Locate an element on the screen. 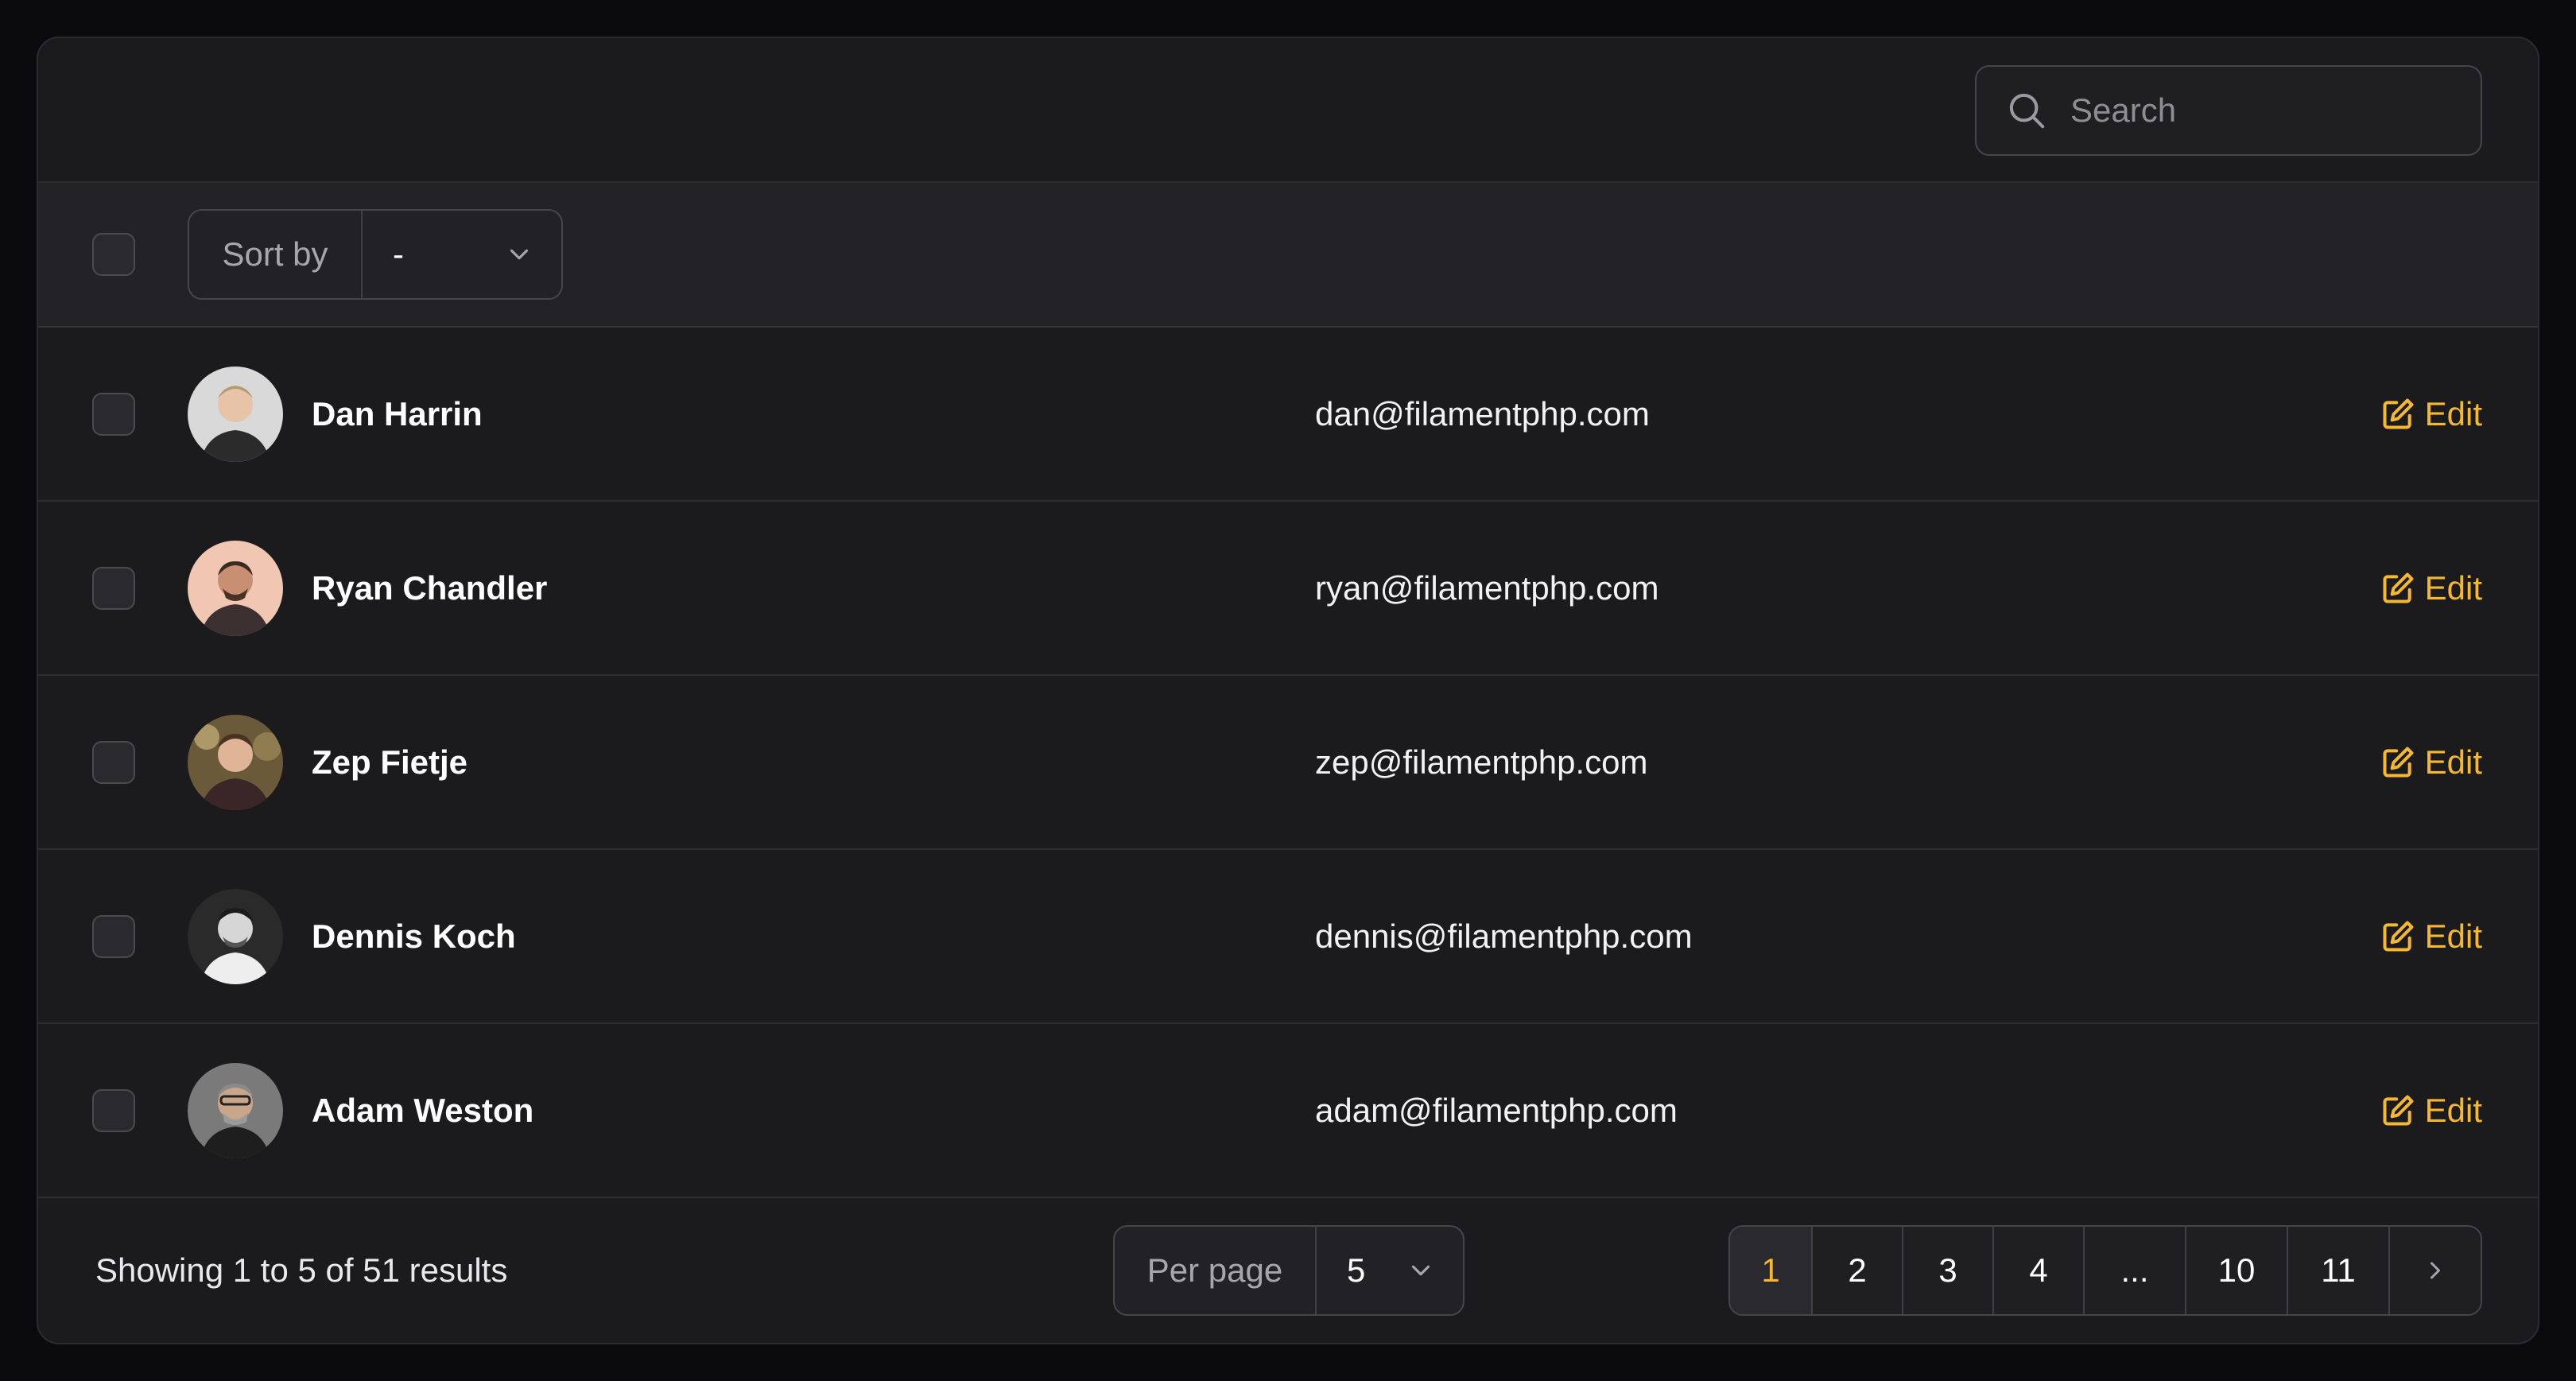 The image size is (2576, 1381). user-email: dennis@filamentphp.com is located at coordinates (1504, 936).